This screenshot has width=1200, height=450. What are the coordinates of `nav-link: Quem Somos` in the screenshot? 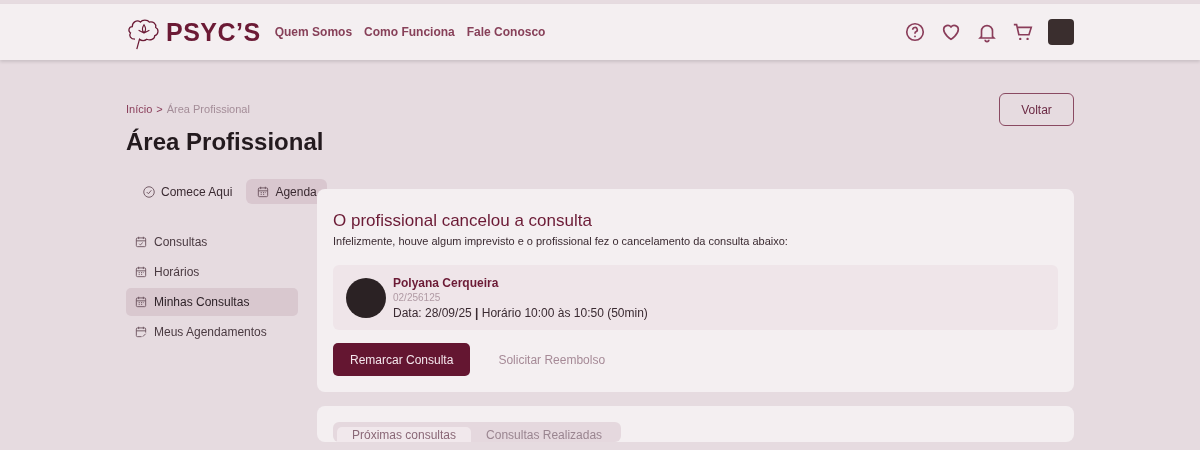 It's located at (313, 32).